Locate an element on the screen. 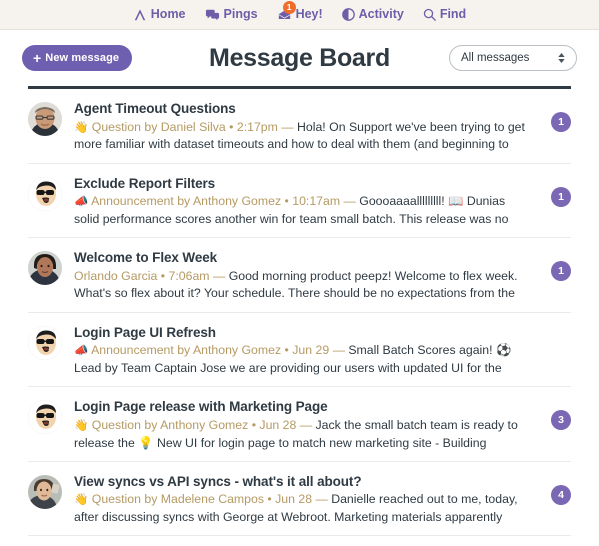 This screenshot has width=599, height=546. message-filter-value: All messages is located at coordinates (495, 58).